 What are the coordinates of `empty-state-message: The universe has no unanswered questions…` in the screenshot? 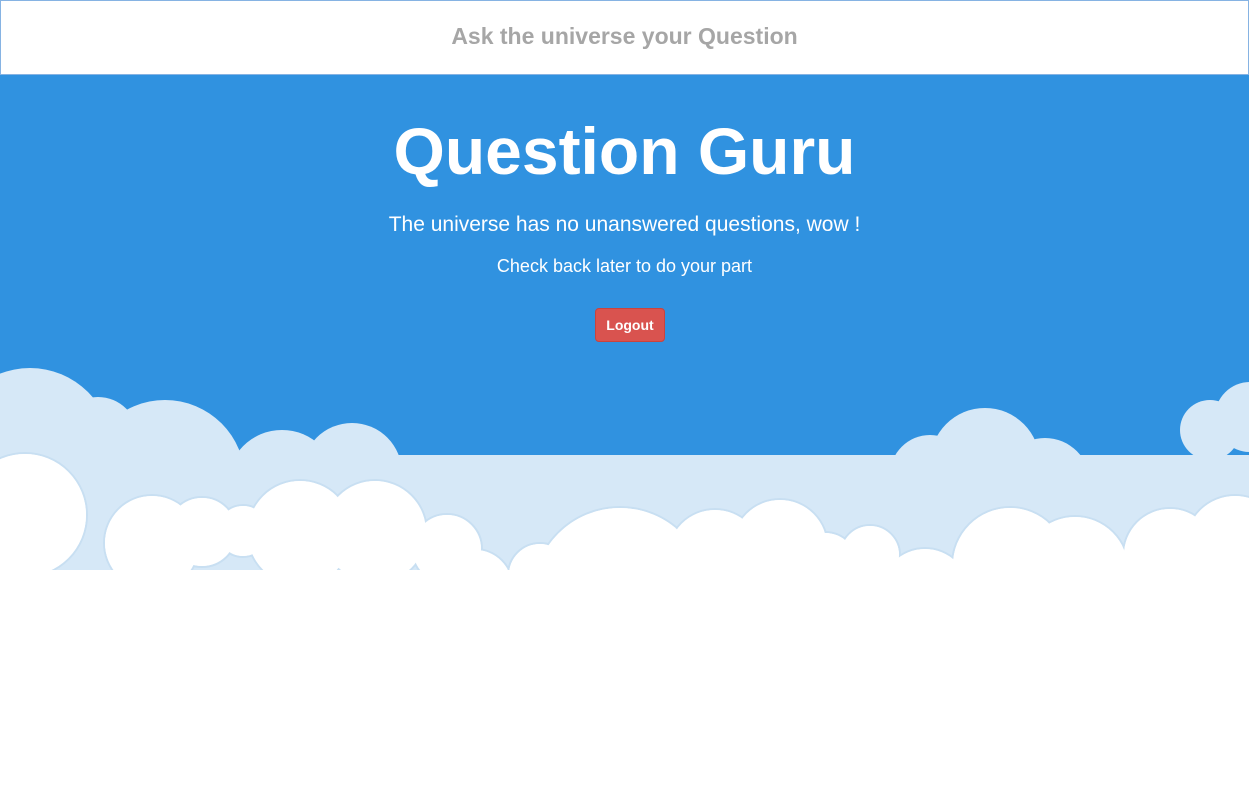 It's located at (624, 224).